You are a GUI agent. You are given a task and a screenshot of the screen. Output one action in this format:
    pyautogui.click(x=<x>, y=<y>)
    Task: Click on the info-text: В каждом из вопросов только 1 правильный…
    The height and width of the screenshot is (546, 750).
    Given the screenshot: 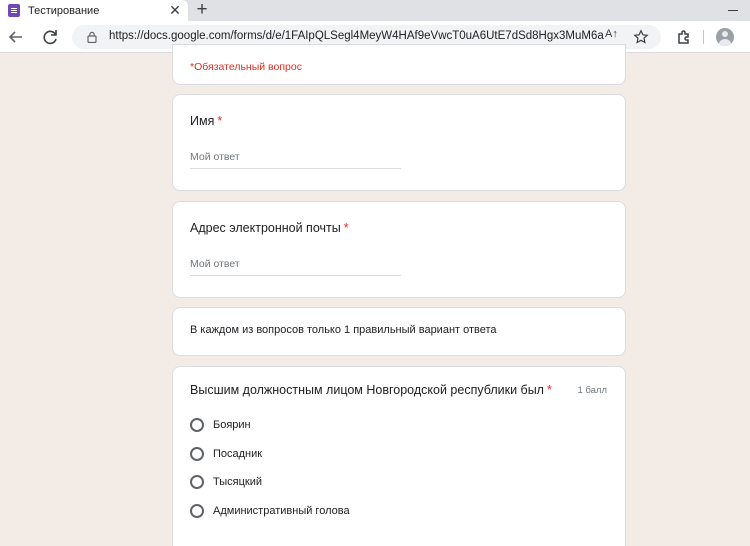 What is the action you would take?
    pyautogui.click(x=343, y=330)
    